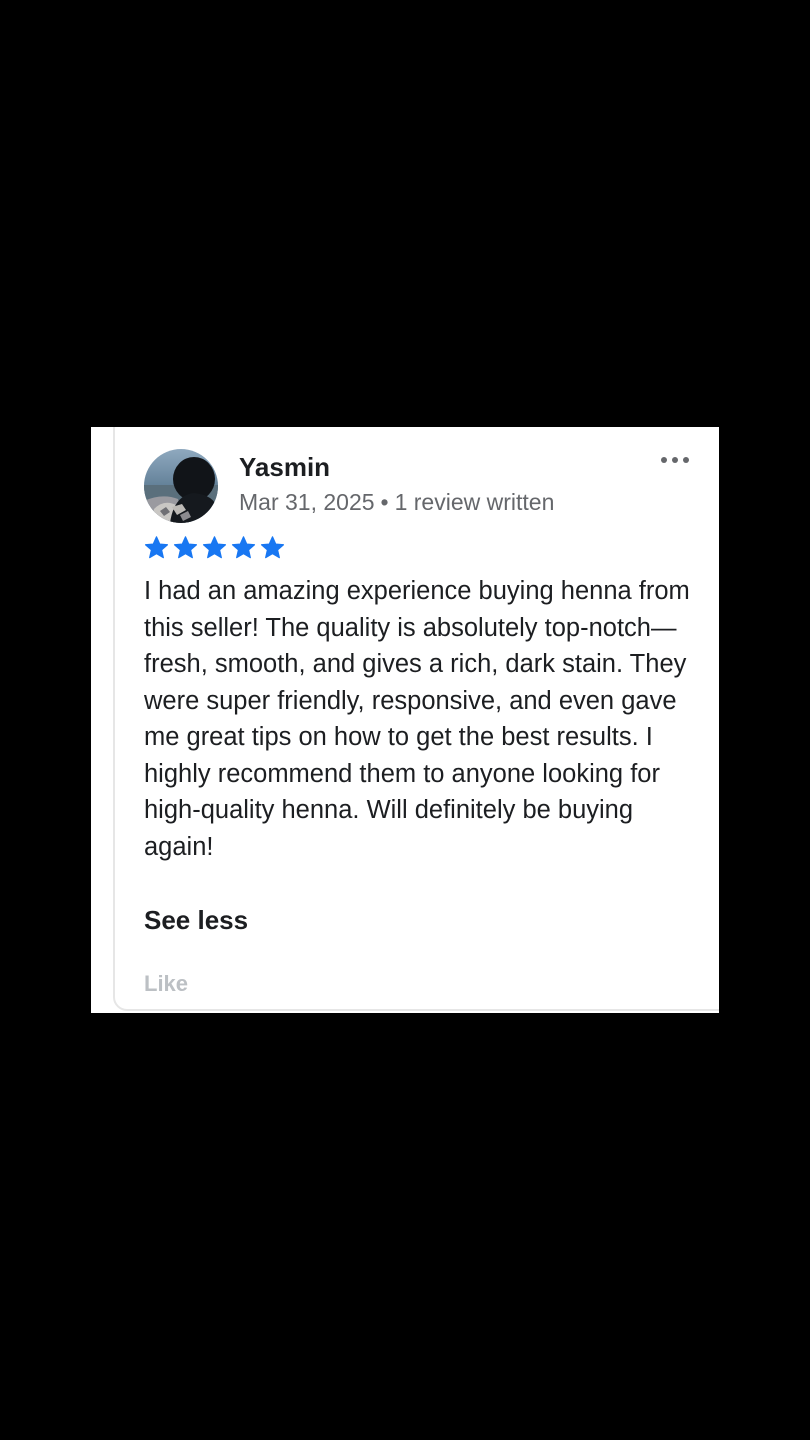  I want to click on like-button: Like, so click(166, 984).